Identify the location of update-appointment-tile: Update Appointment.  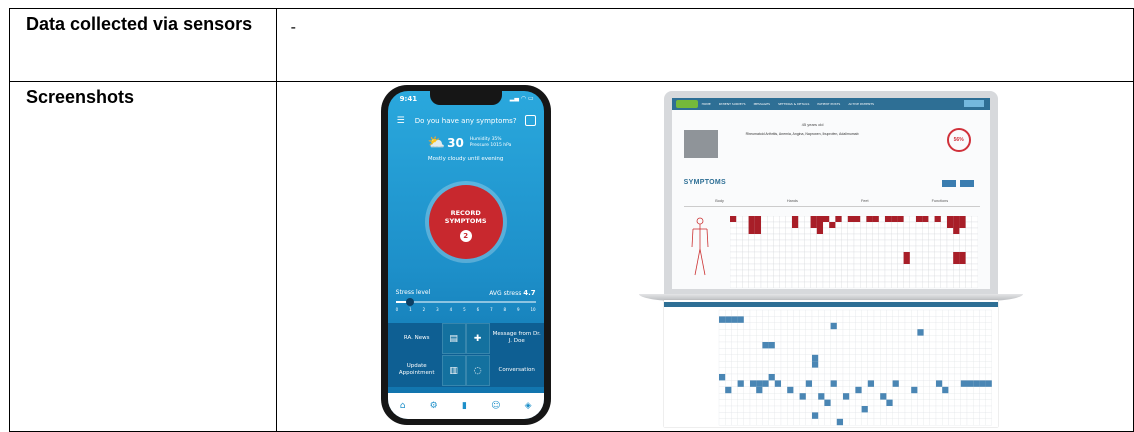
(417, 370).